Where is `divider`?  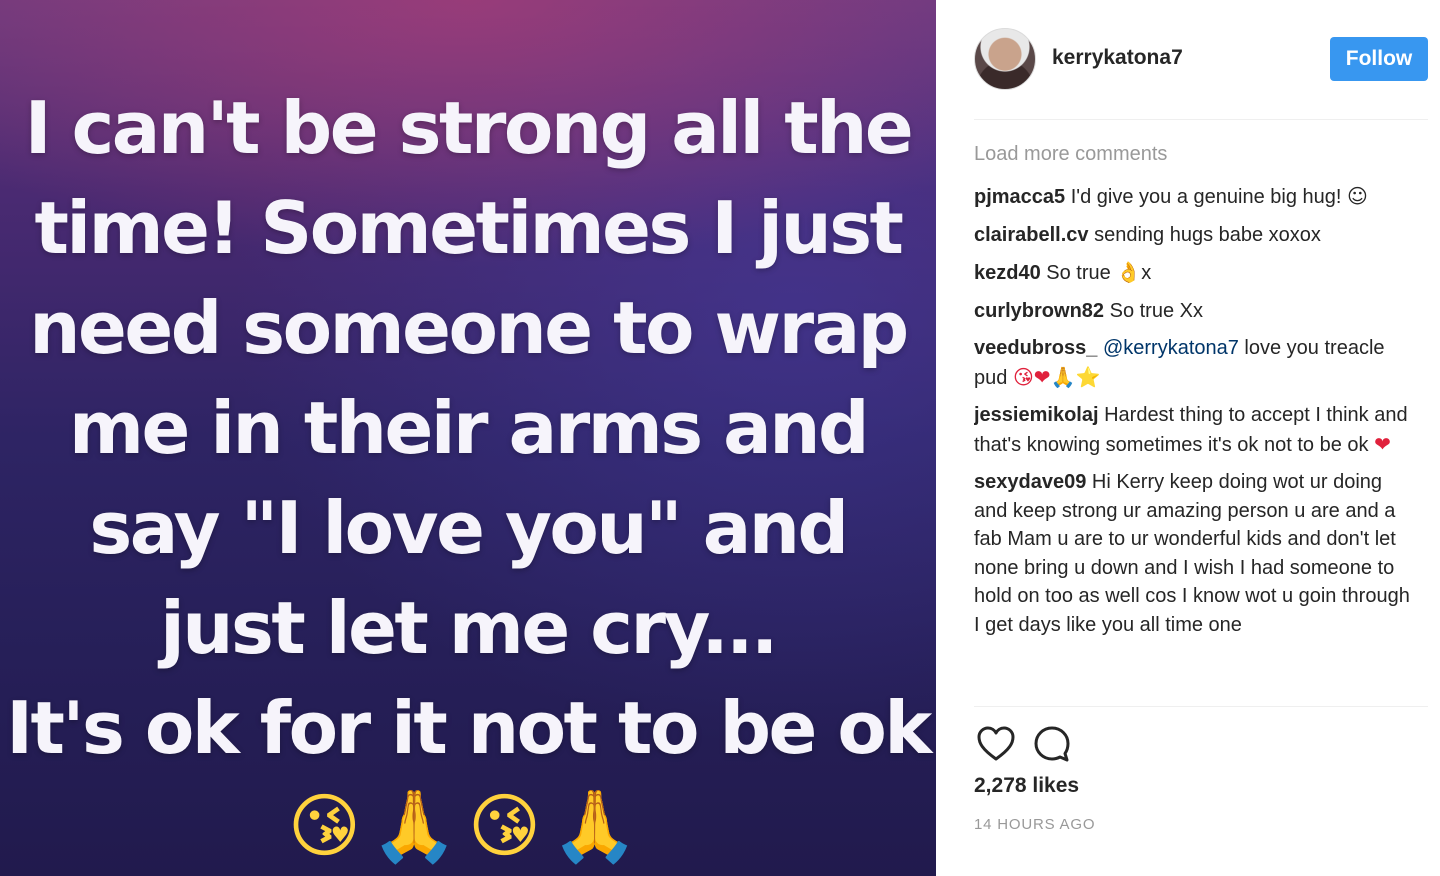
divider is located at coordinates (1201, 706).